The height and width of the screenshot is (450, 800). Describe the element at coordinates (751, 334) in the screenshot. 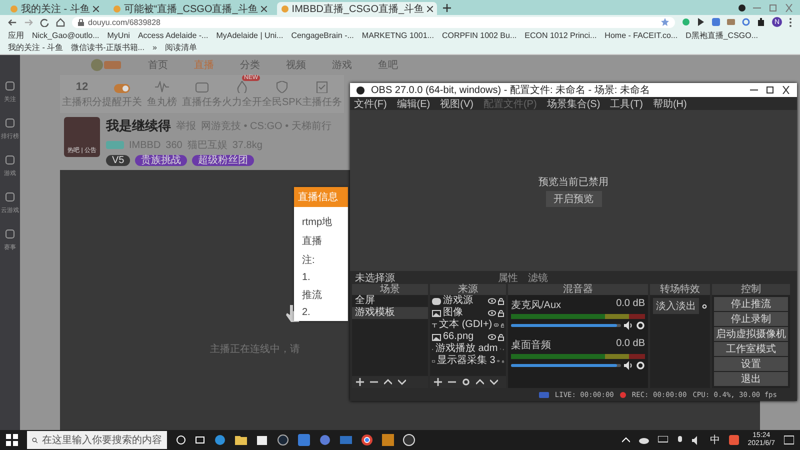

I see `control-button: 启动虚拟摄像机` at that location.